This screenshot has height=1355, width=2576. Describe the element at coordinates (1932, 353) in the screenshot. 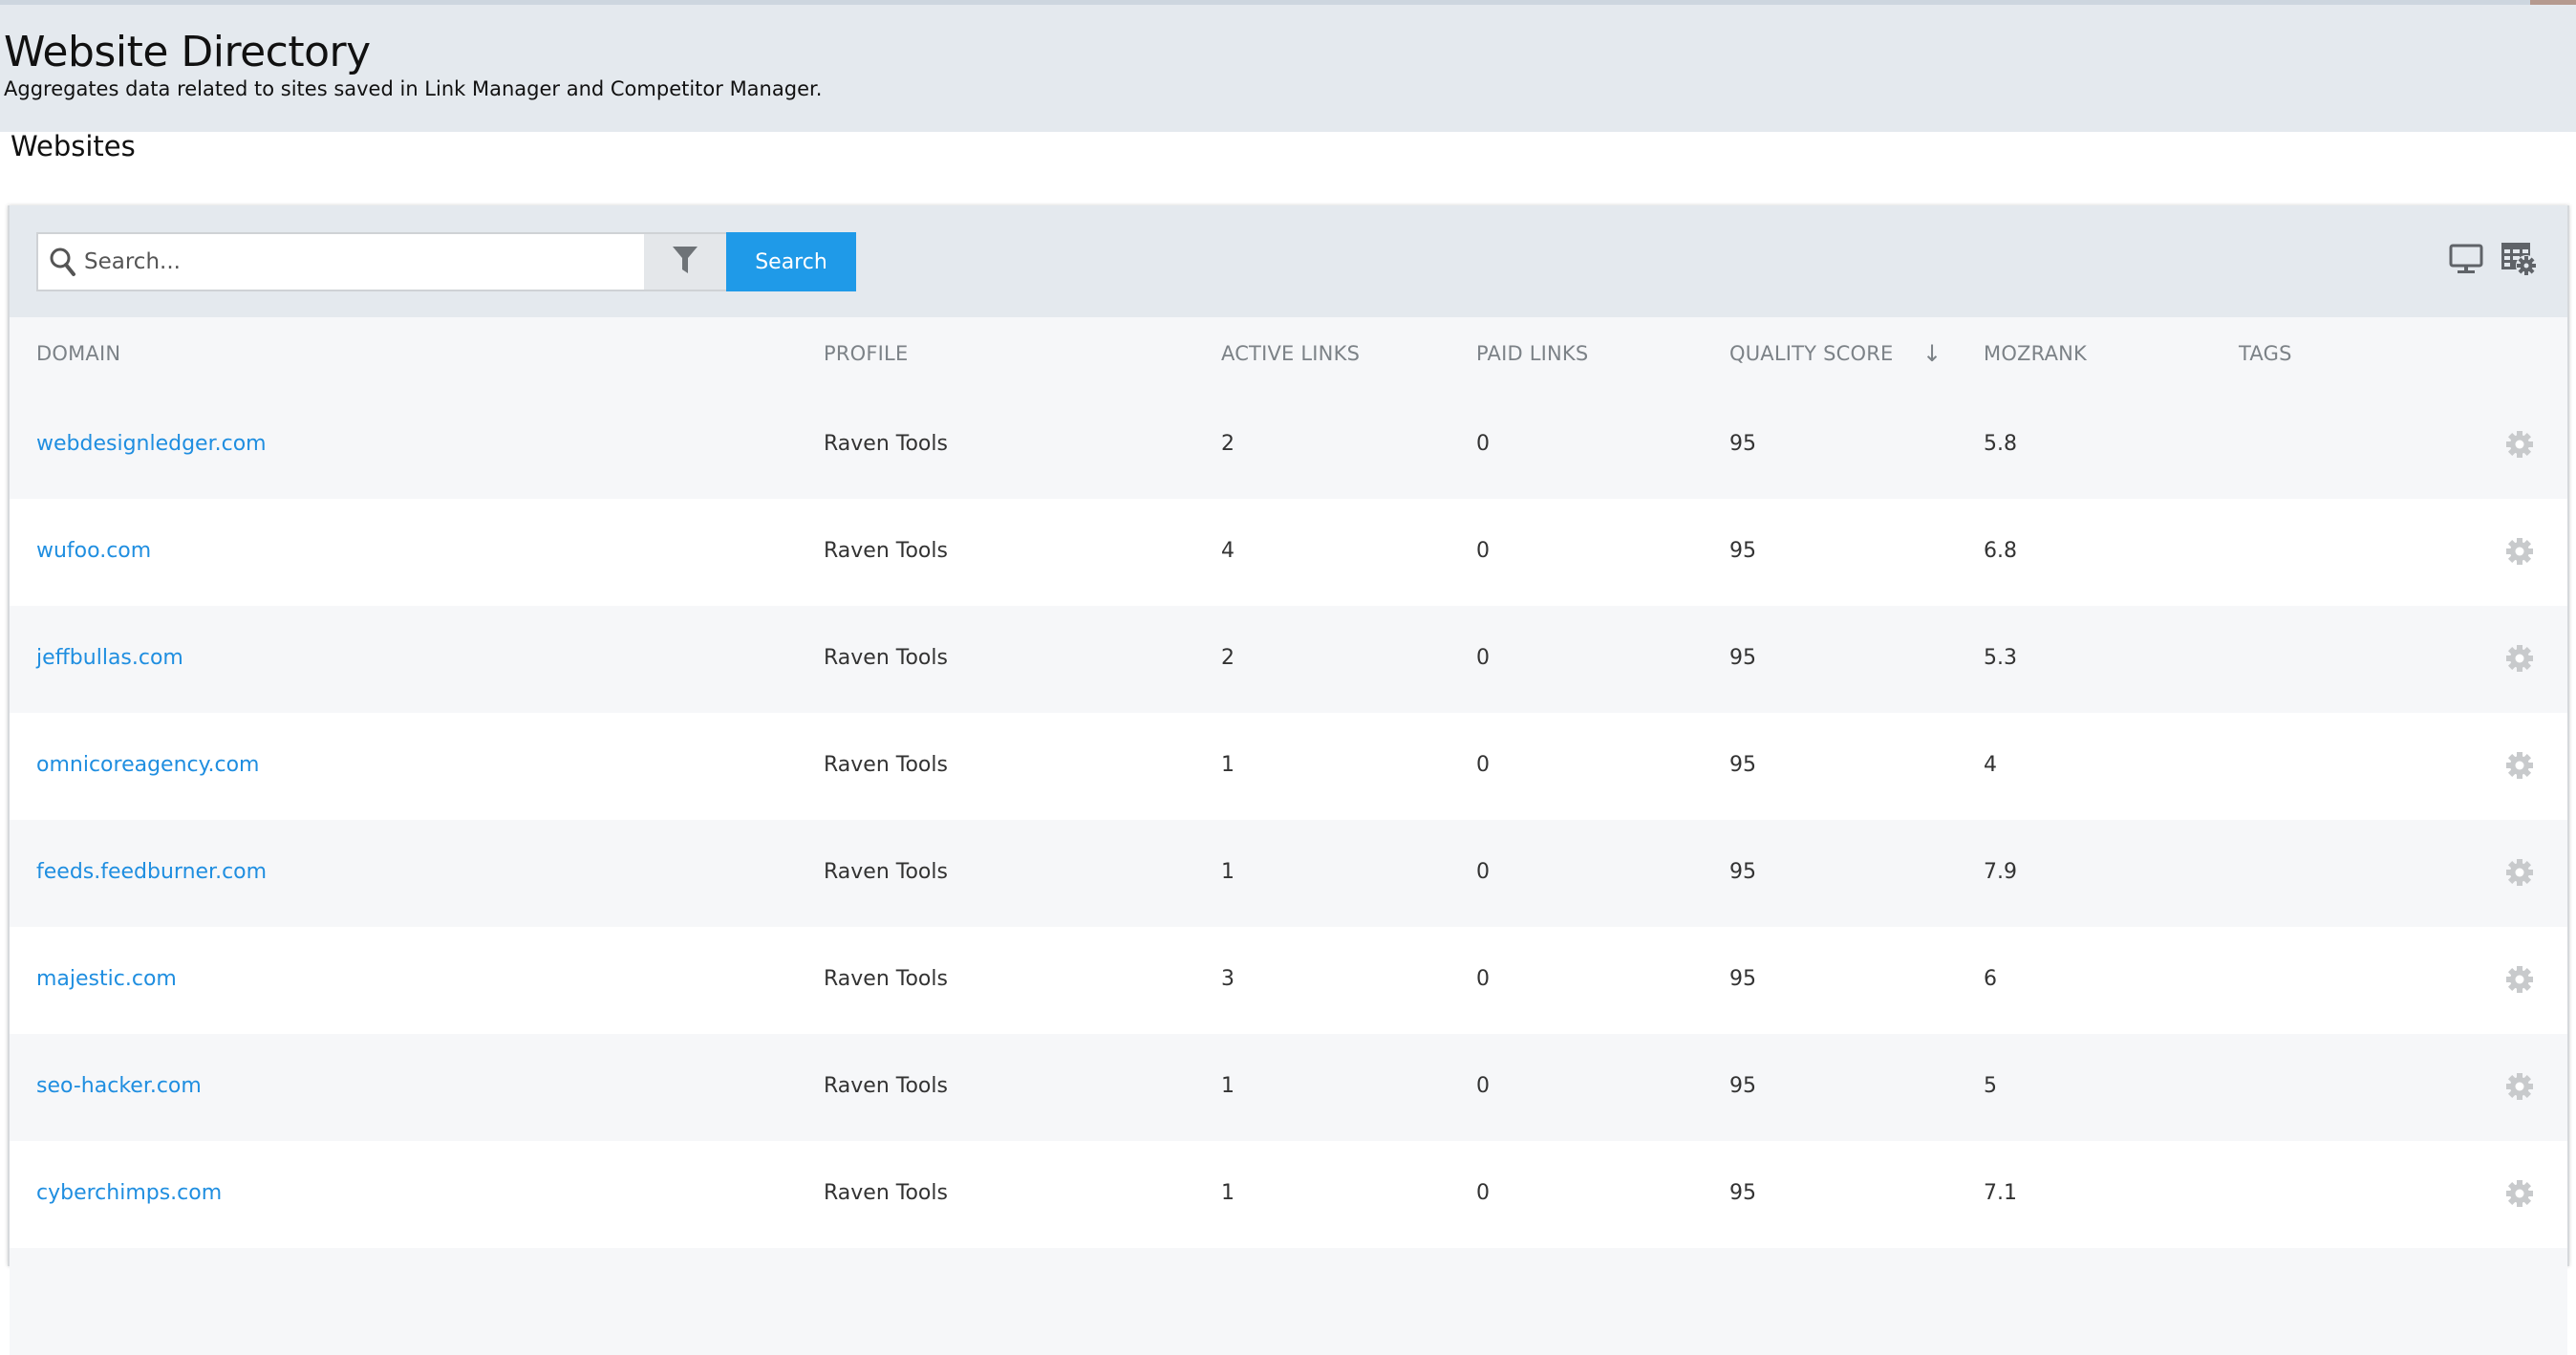

I see `sort-descending-icon: ↓` at that location.